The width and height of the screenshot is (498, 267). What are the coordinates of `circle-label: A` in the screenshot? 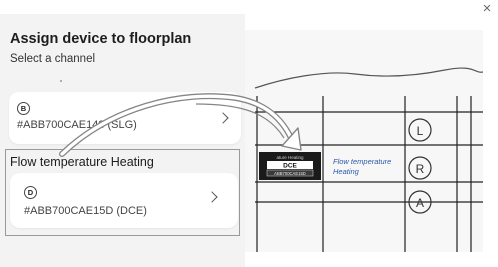 It's located at (420, 203).